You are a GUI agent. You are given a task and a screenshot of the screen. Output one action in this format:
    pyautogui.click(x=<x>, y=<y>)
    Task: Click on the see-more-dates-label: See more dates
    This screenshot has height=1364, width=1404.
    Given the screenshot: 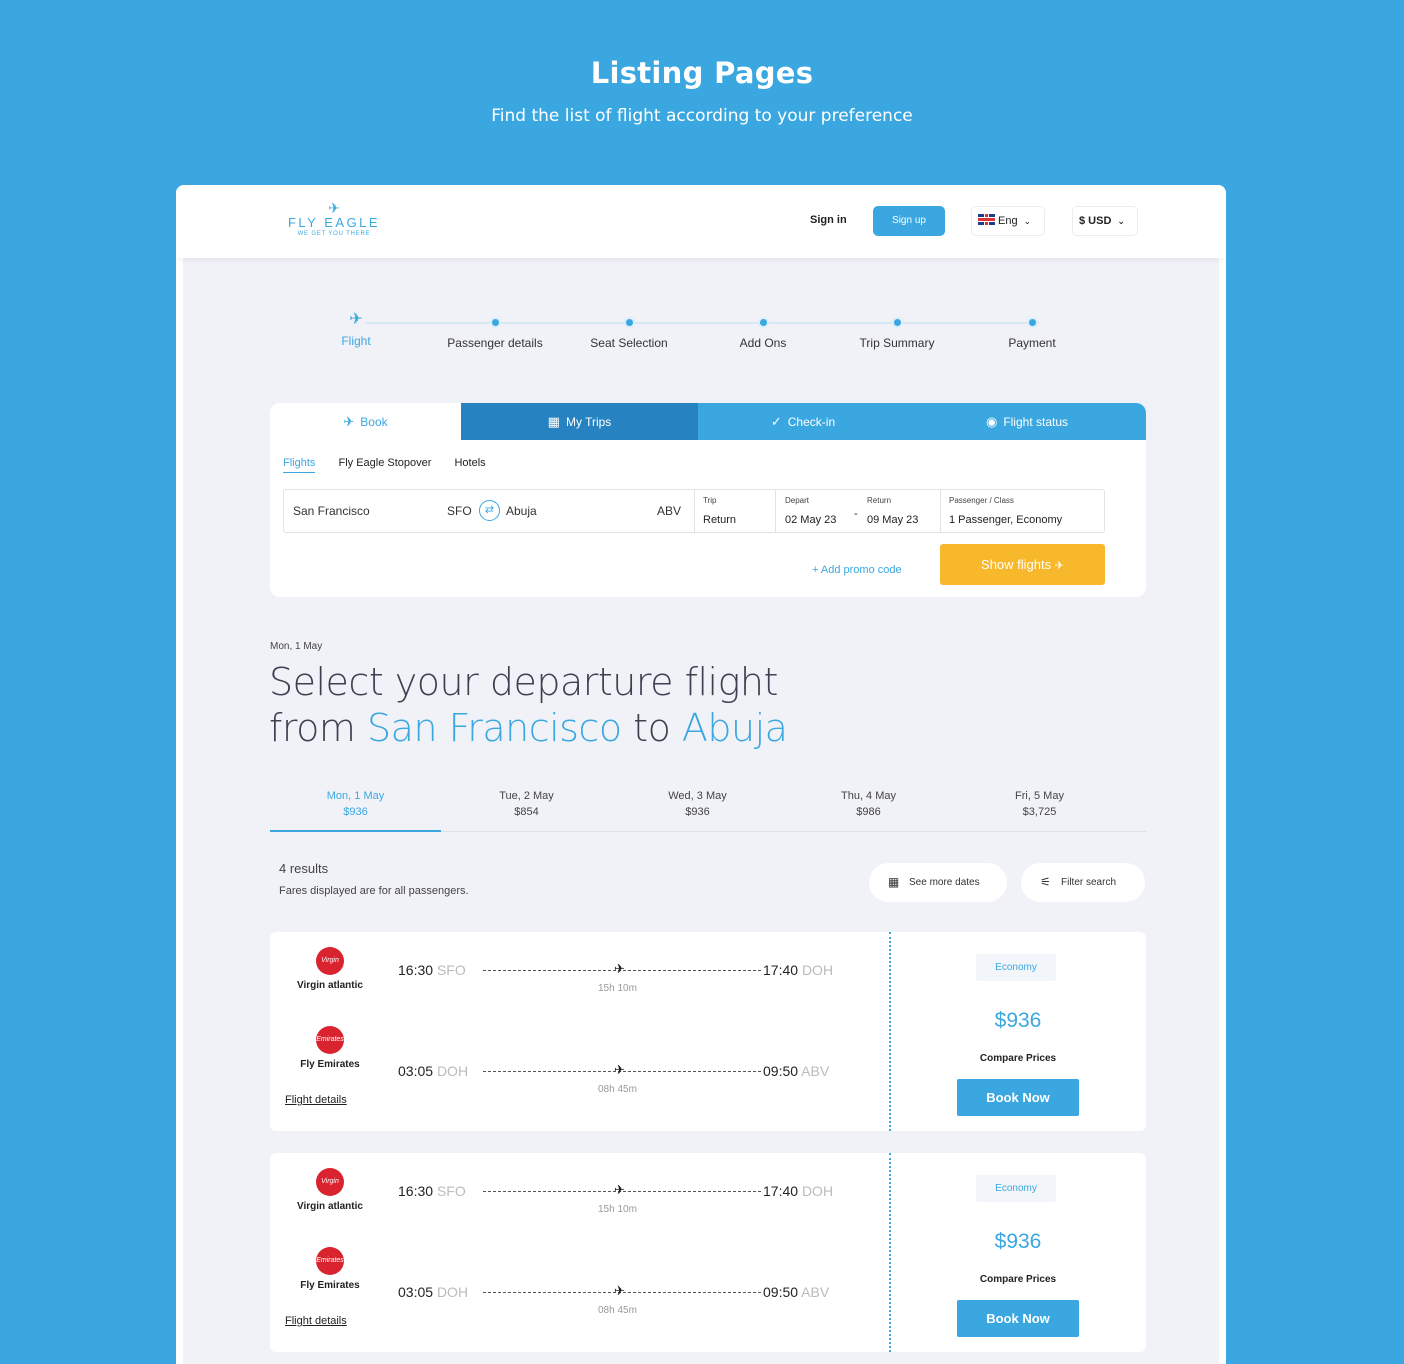 What is the action you would take?
    pyautogui.click(x=944, y=882)
    